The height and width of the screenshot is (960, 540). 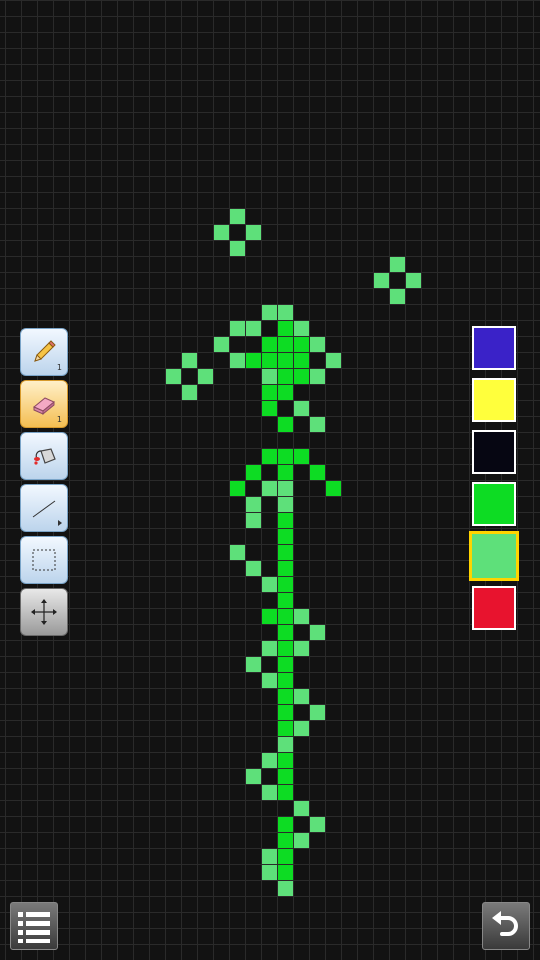 I want to click on select-rectangle-icon, so click(x=44, y=560).